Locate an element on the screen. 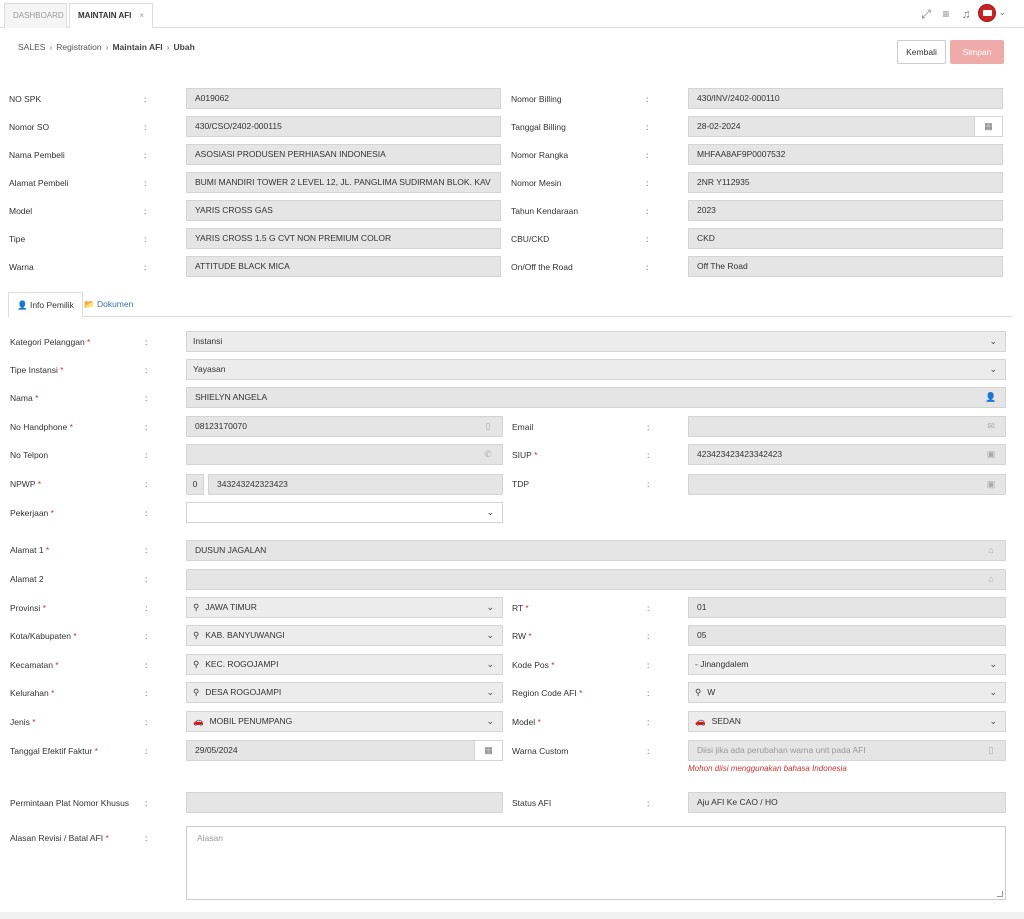  tipe-instansi-label: Tipe Instansi * is located at coordinates (37, 370).